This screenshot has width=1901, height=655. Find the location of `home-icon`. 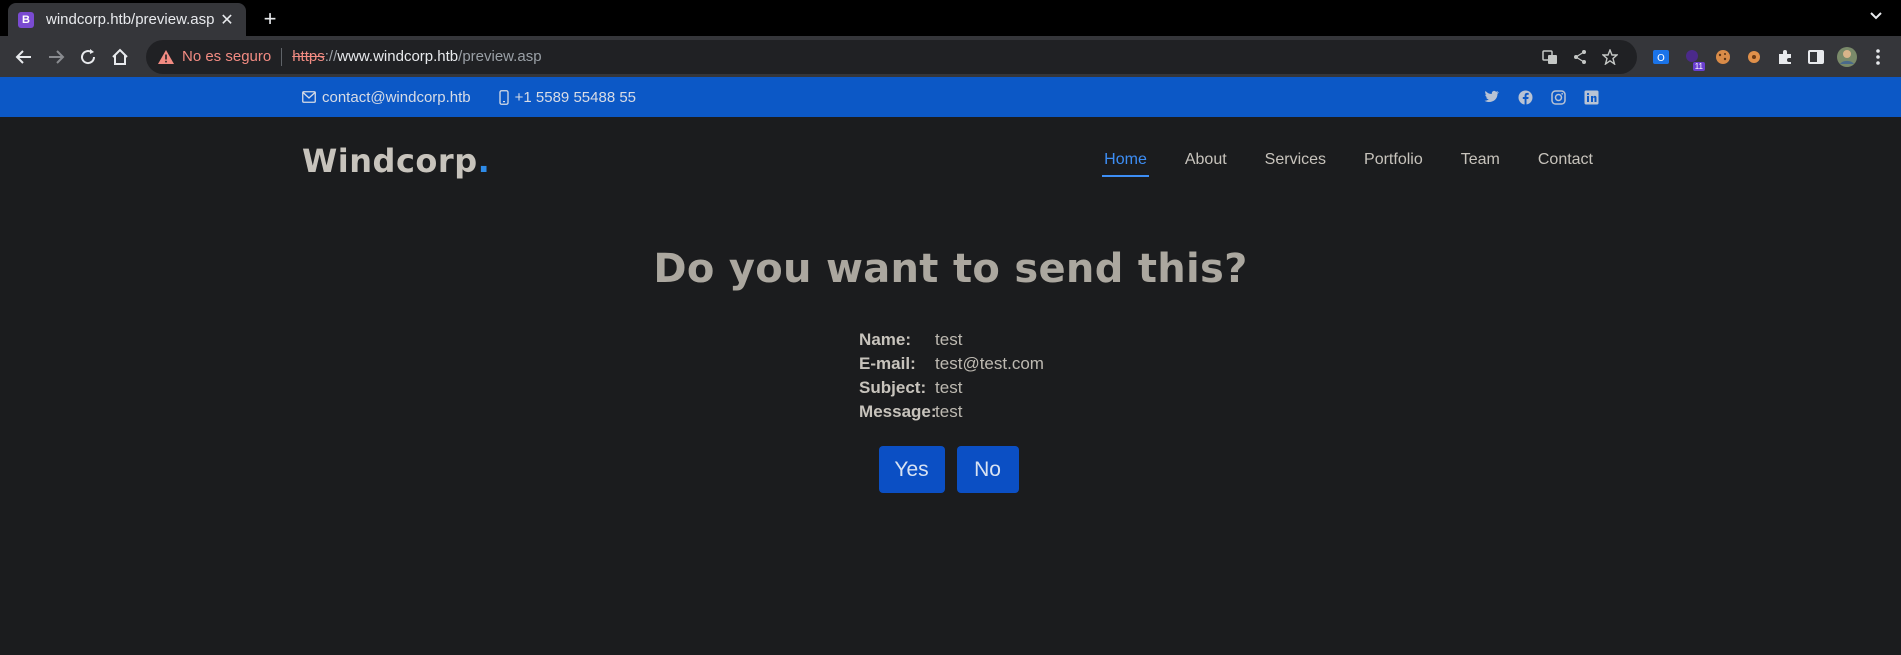

home-icon is located at coordinates (120, 57).